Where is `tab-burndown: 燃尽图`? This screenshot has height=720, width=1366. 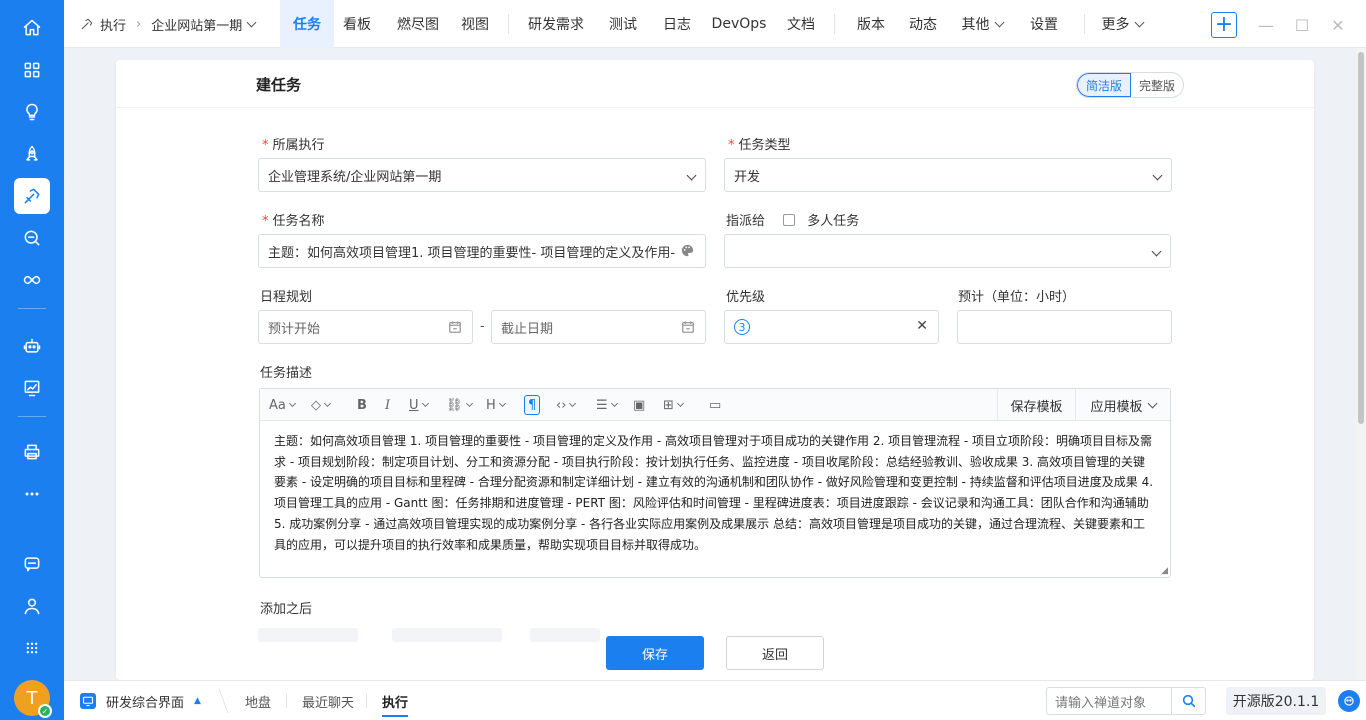
tab-burndown: 燃尽图 is located at coordinates (418, 24).